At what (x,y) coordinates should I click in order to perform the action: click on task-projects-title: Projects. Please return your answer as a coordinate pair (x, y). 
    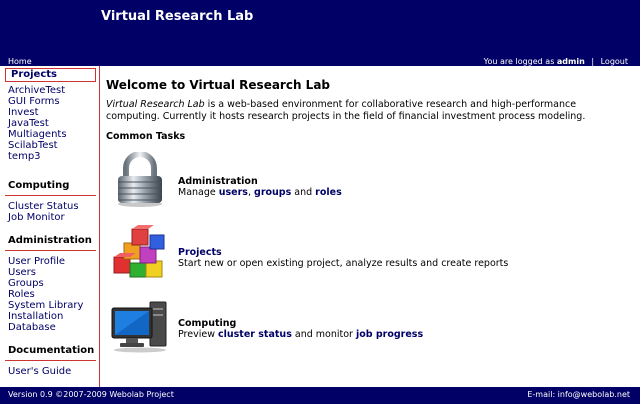
    Looking at the image, I should click on (200, 252).